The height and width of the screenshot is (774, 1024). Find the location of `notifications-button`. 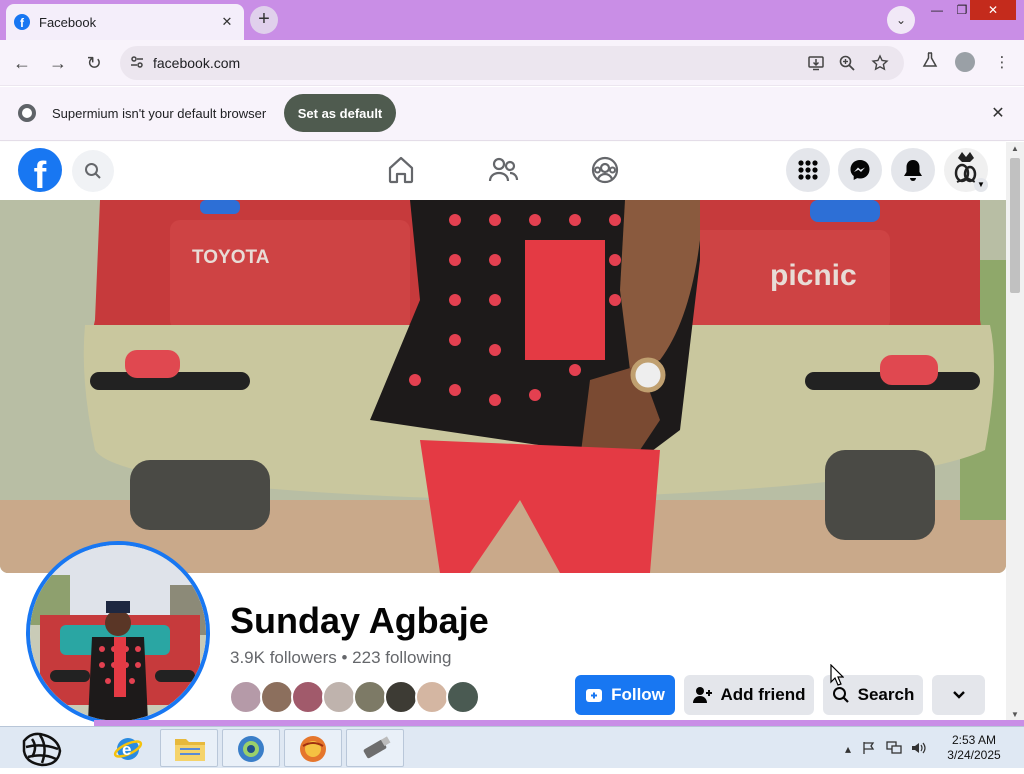

notifications-button is located at coordinates (913, 170).